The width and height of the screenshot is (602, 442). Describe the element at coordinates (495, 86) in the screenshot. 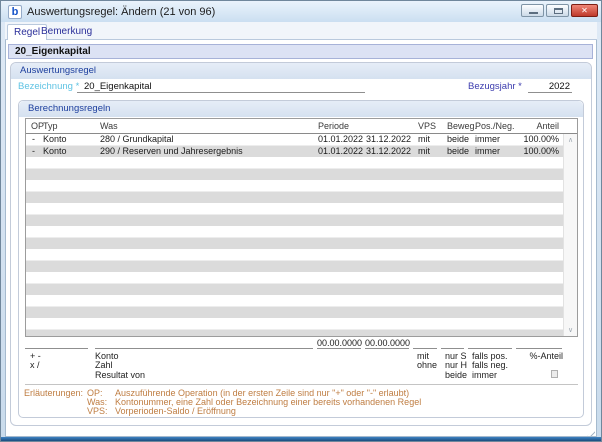

I see `bezugsjahr-label: Bezugsjahr *` at that location.